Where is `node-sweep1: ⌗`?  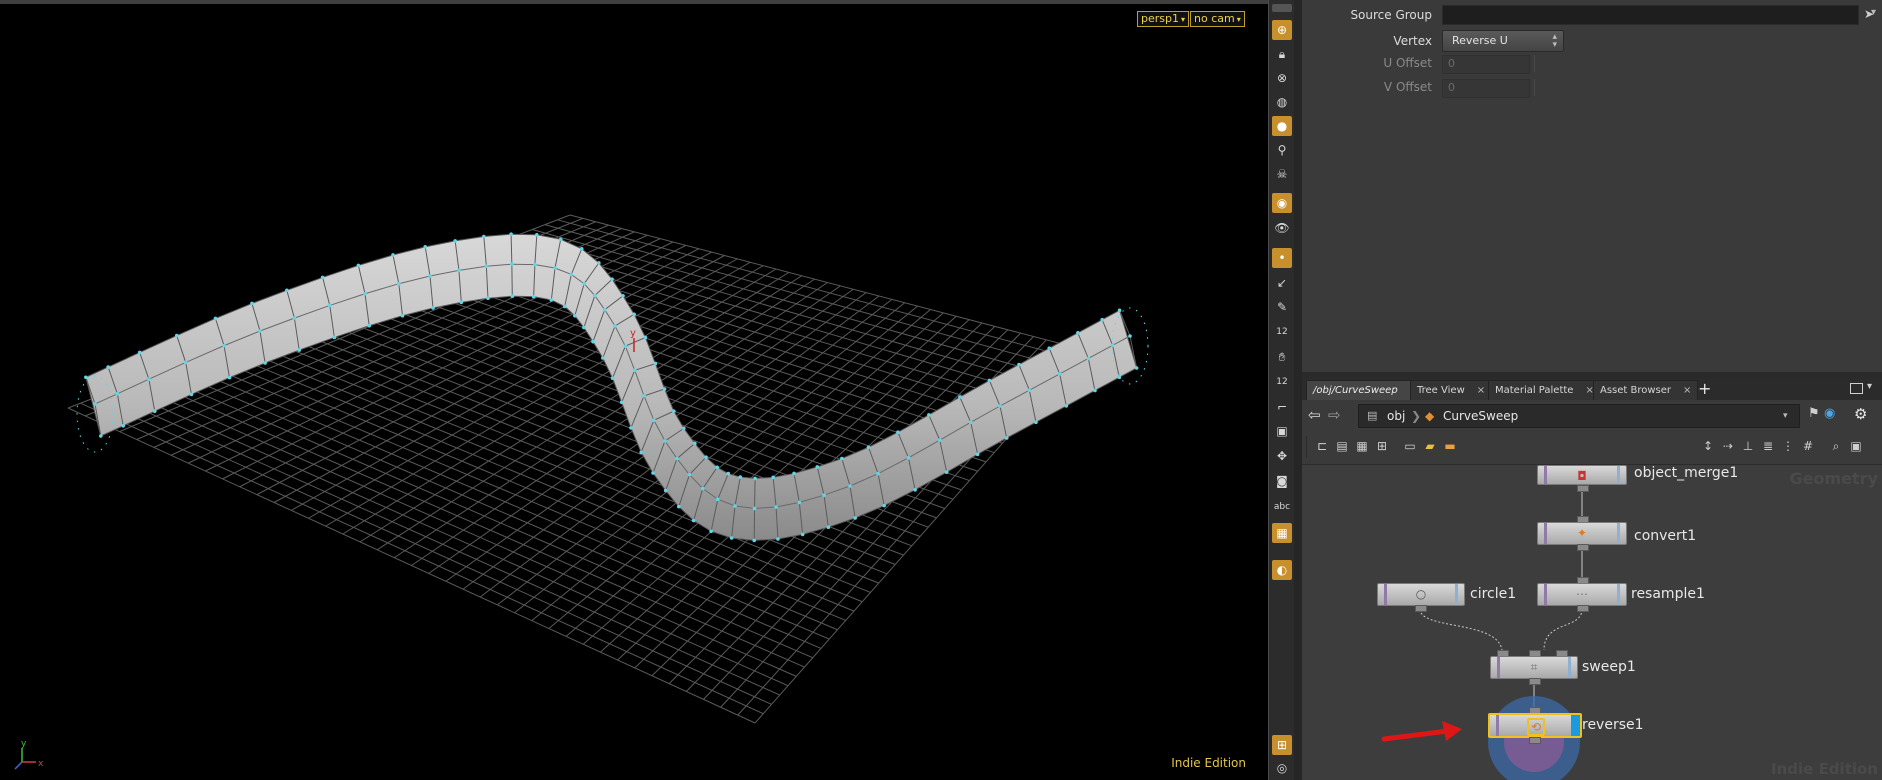
node-sweep1: ⌗ is located at coordinates (1534, 667).